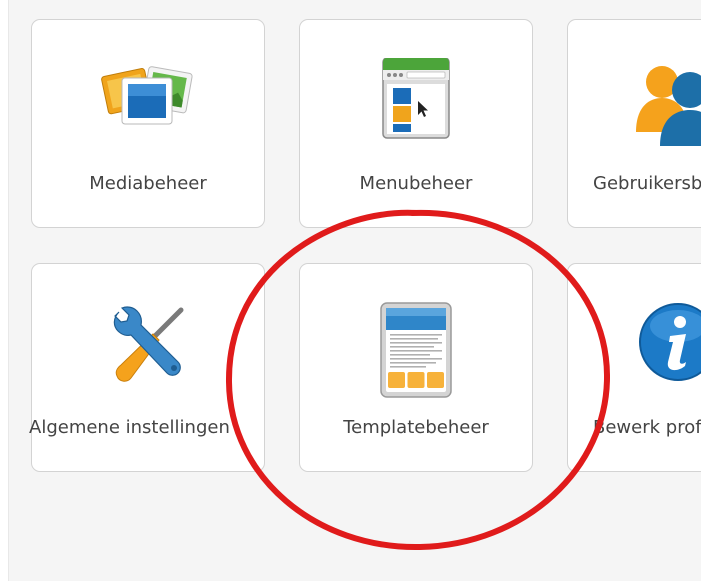 Image resolution: width=701 pixels, height=581 pixels. I want to click on users-icon, so click(634, 103).